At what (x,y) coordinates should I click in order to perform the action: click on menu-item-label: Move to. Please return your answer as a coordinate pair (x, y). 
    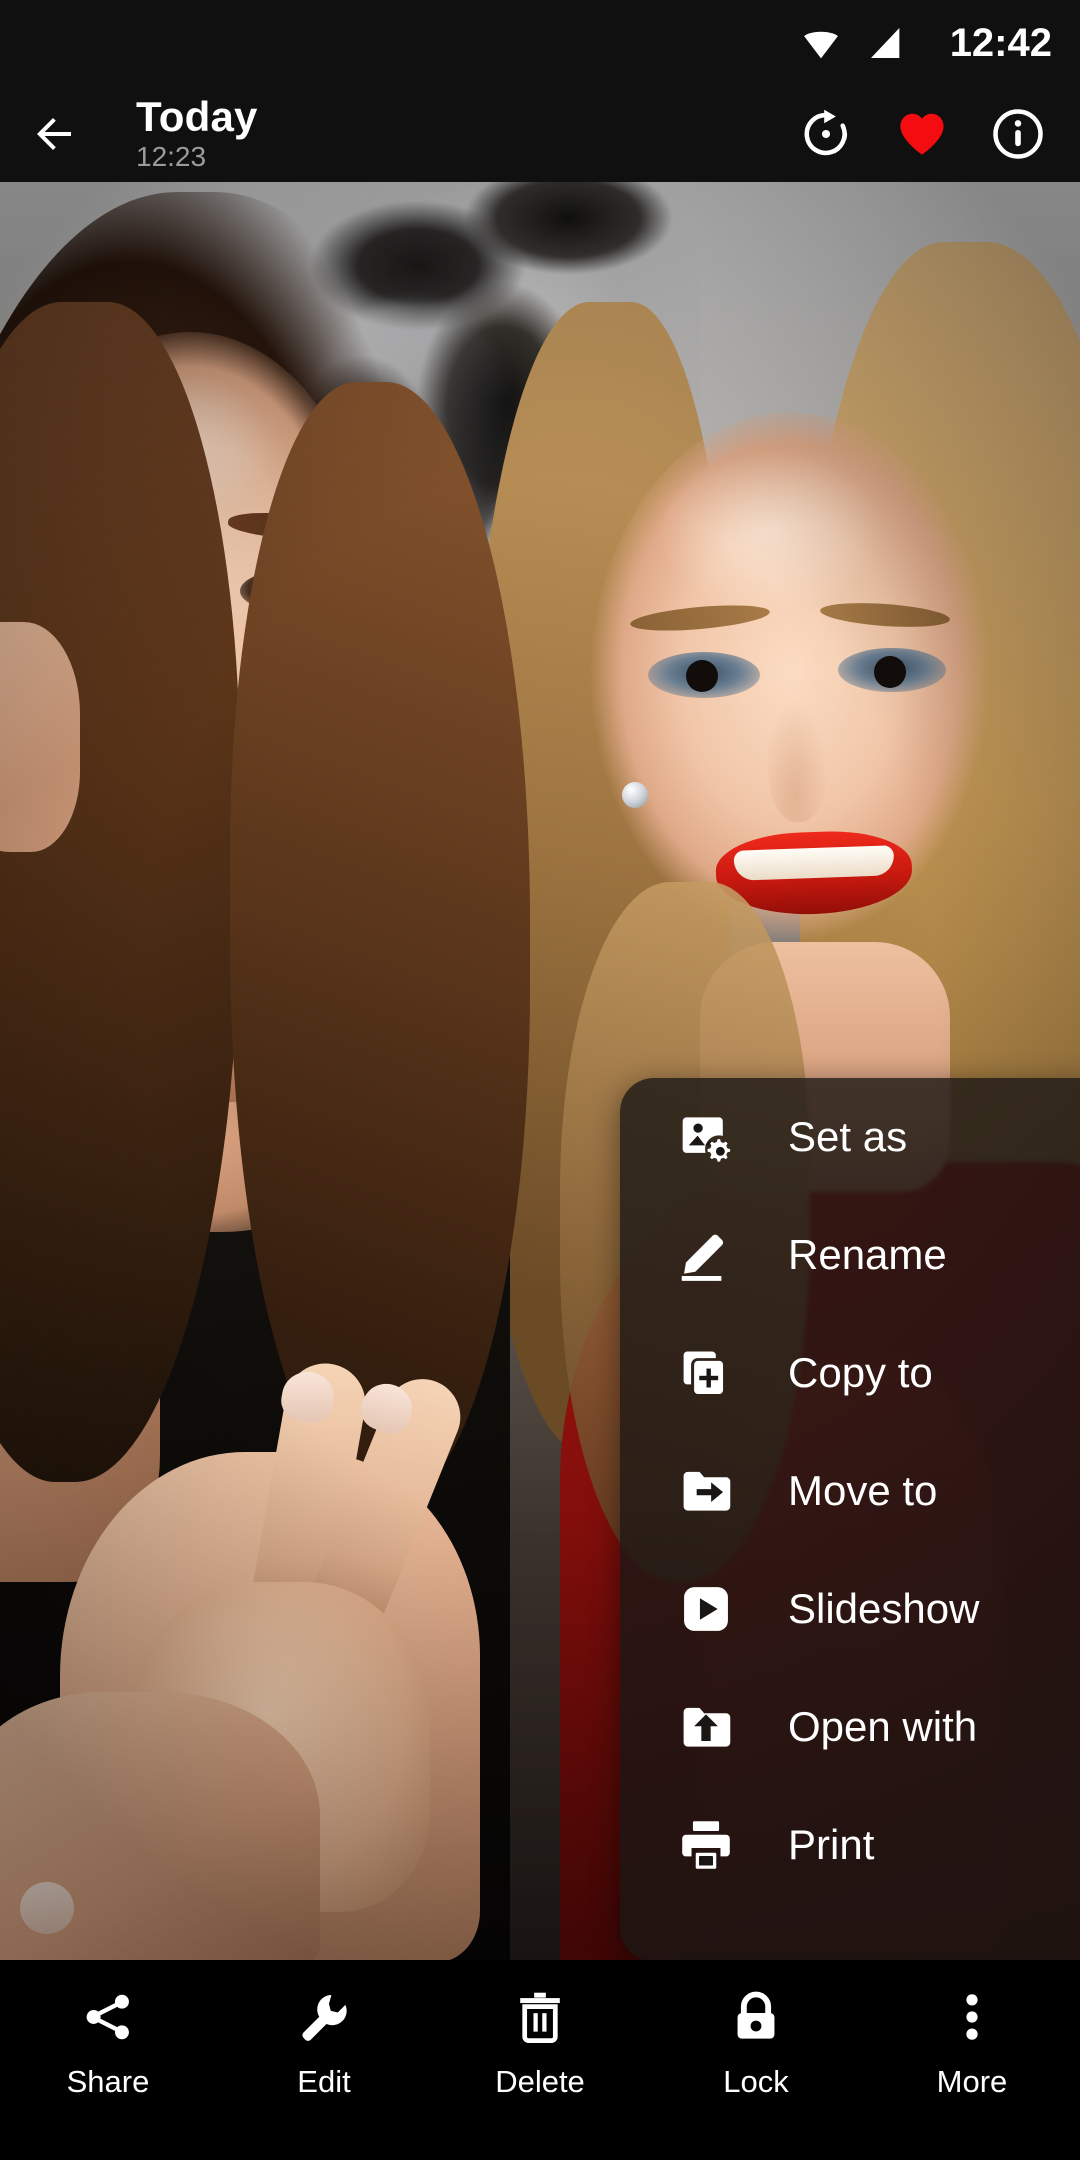
    Looking at the image, I should click on (863, 1490).